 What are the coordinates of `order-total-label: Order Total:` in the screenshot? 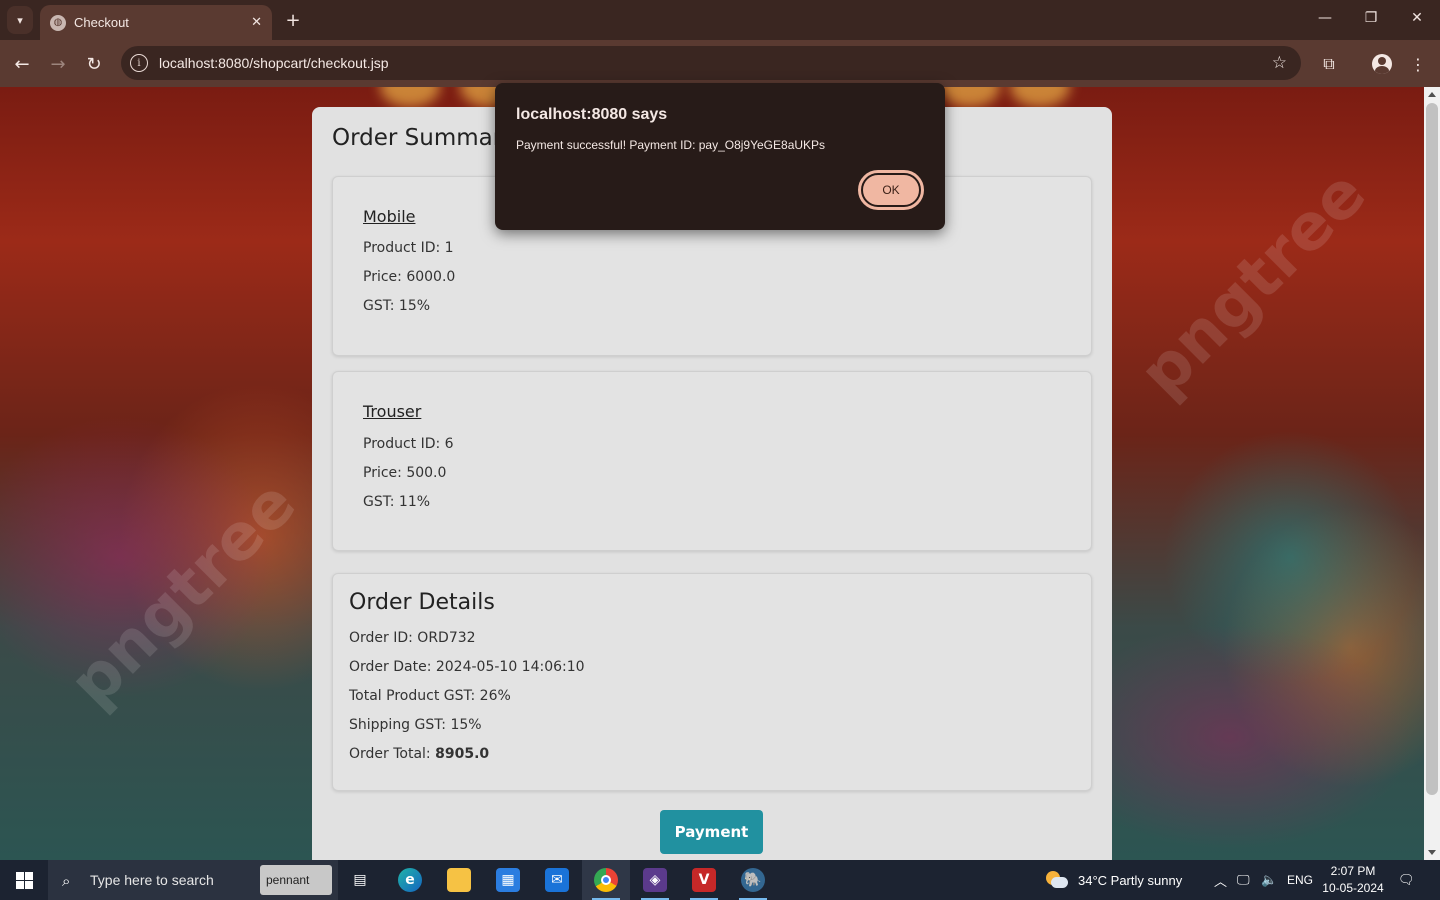 It's located at (392, 754).